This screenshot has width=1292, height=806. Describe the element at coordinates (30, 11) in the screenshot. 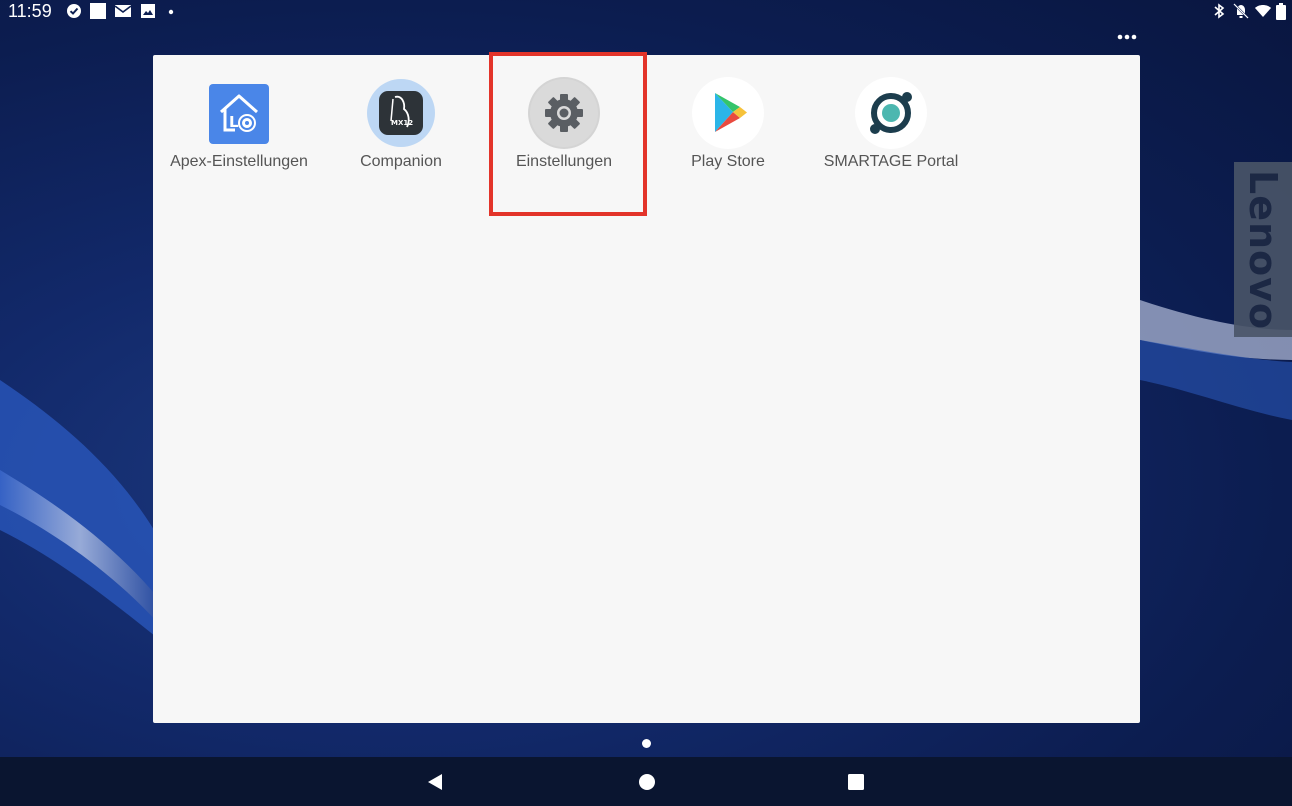

I see `status-time: 11:59` at that location.